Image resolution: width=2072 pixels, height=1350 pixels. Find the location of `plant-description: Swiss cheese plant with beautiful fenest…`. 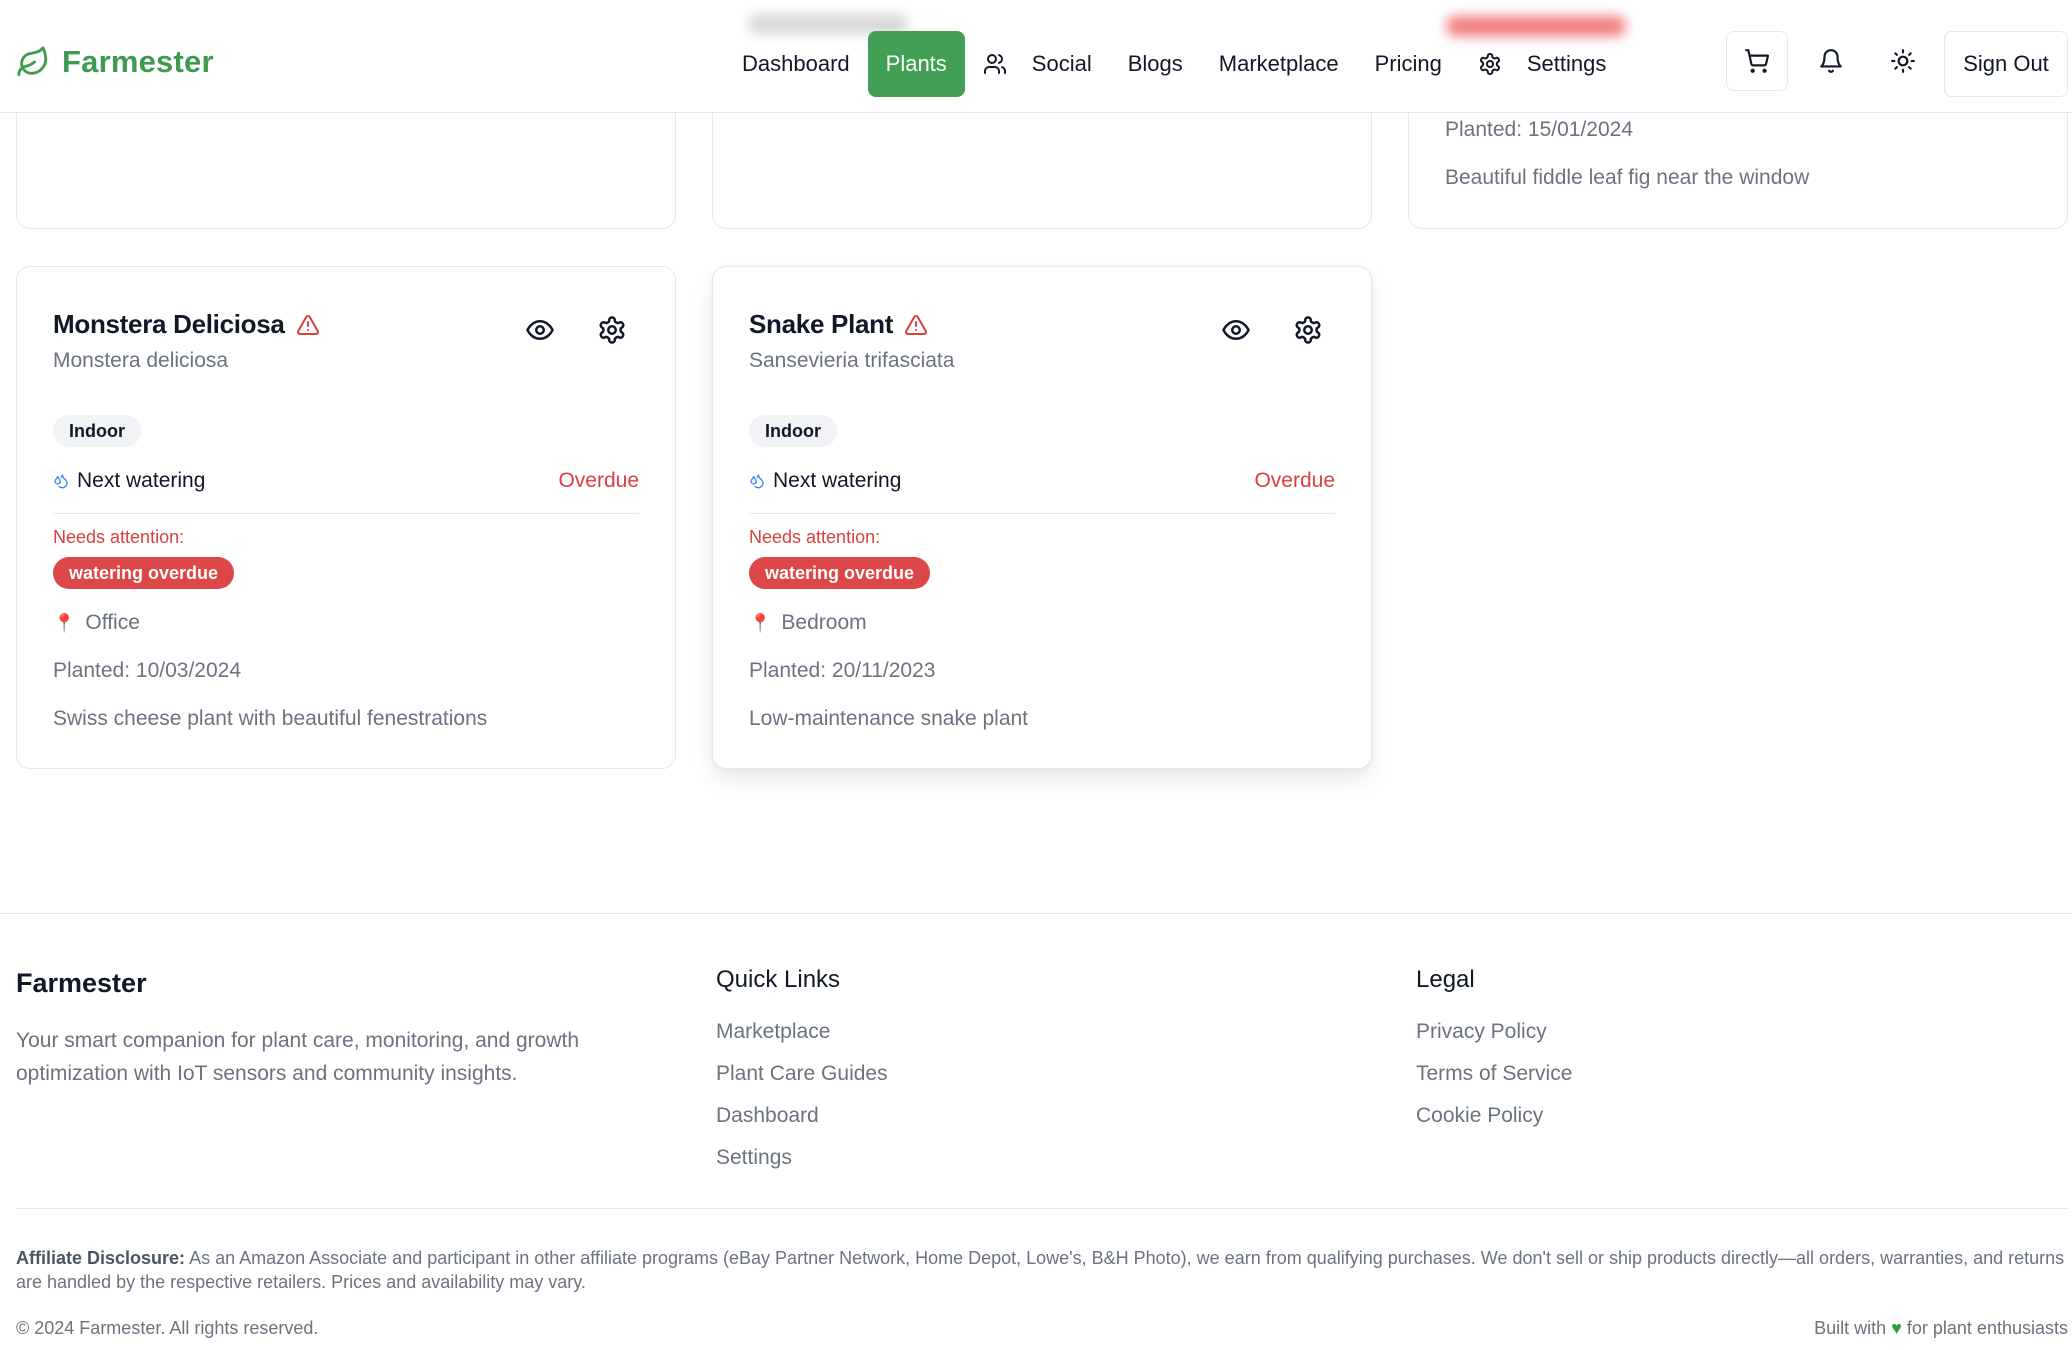

plant-description: Swiss cheese plant with beautiful fenest… is located at coordinates (270, 718).